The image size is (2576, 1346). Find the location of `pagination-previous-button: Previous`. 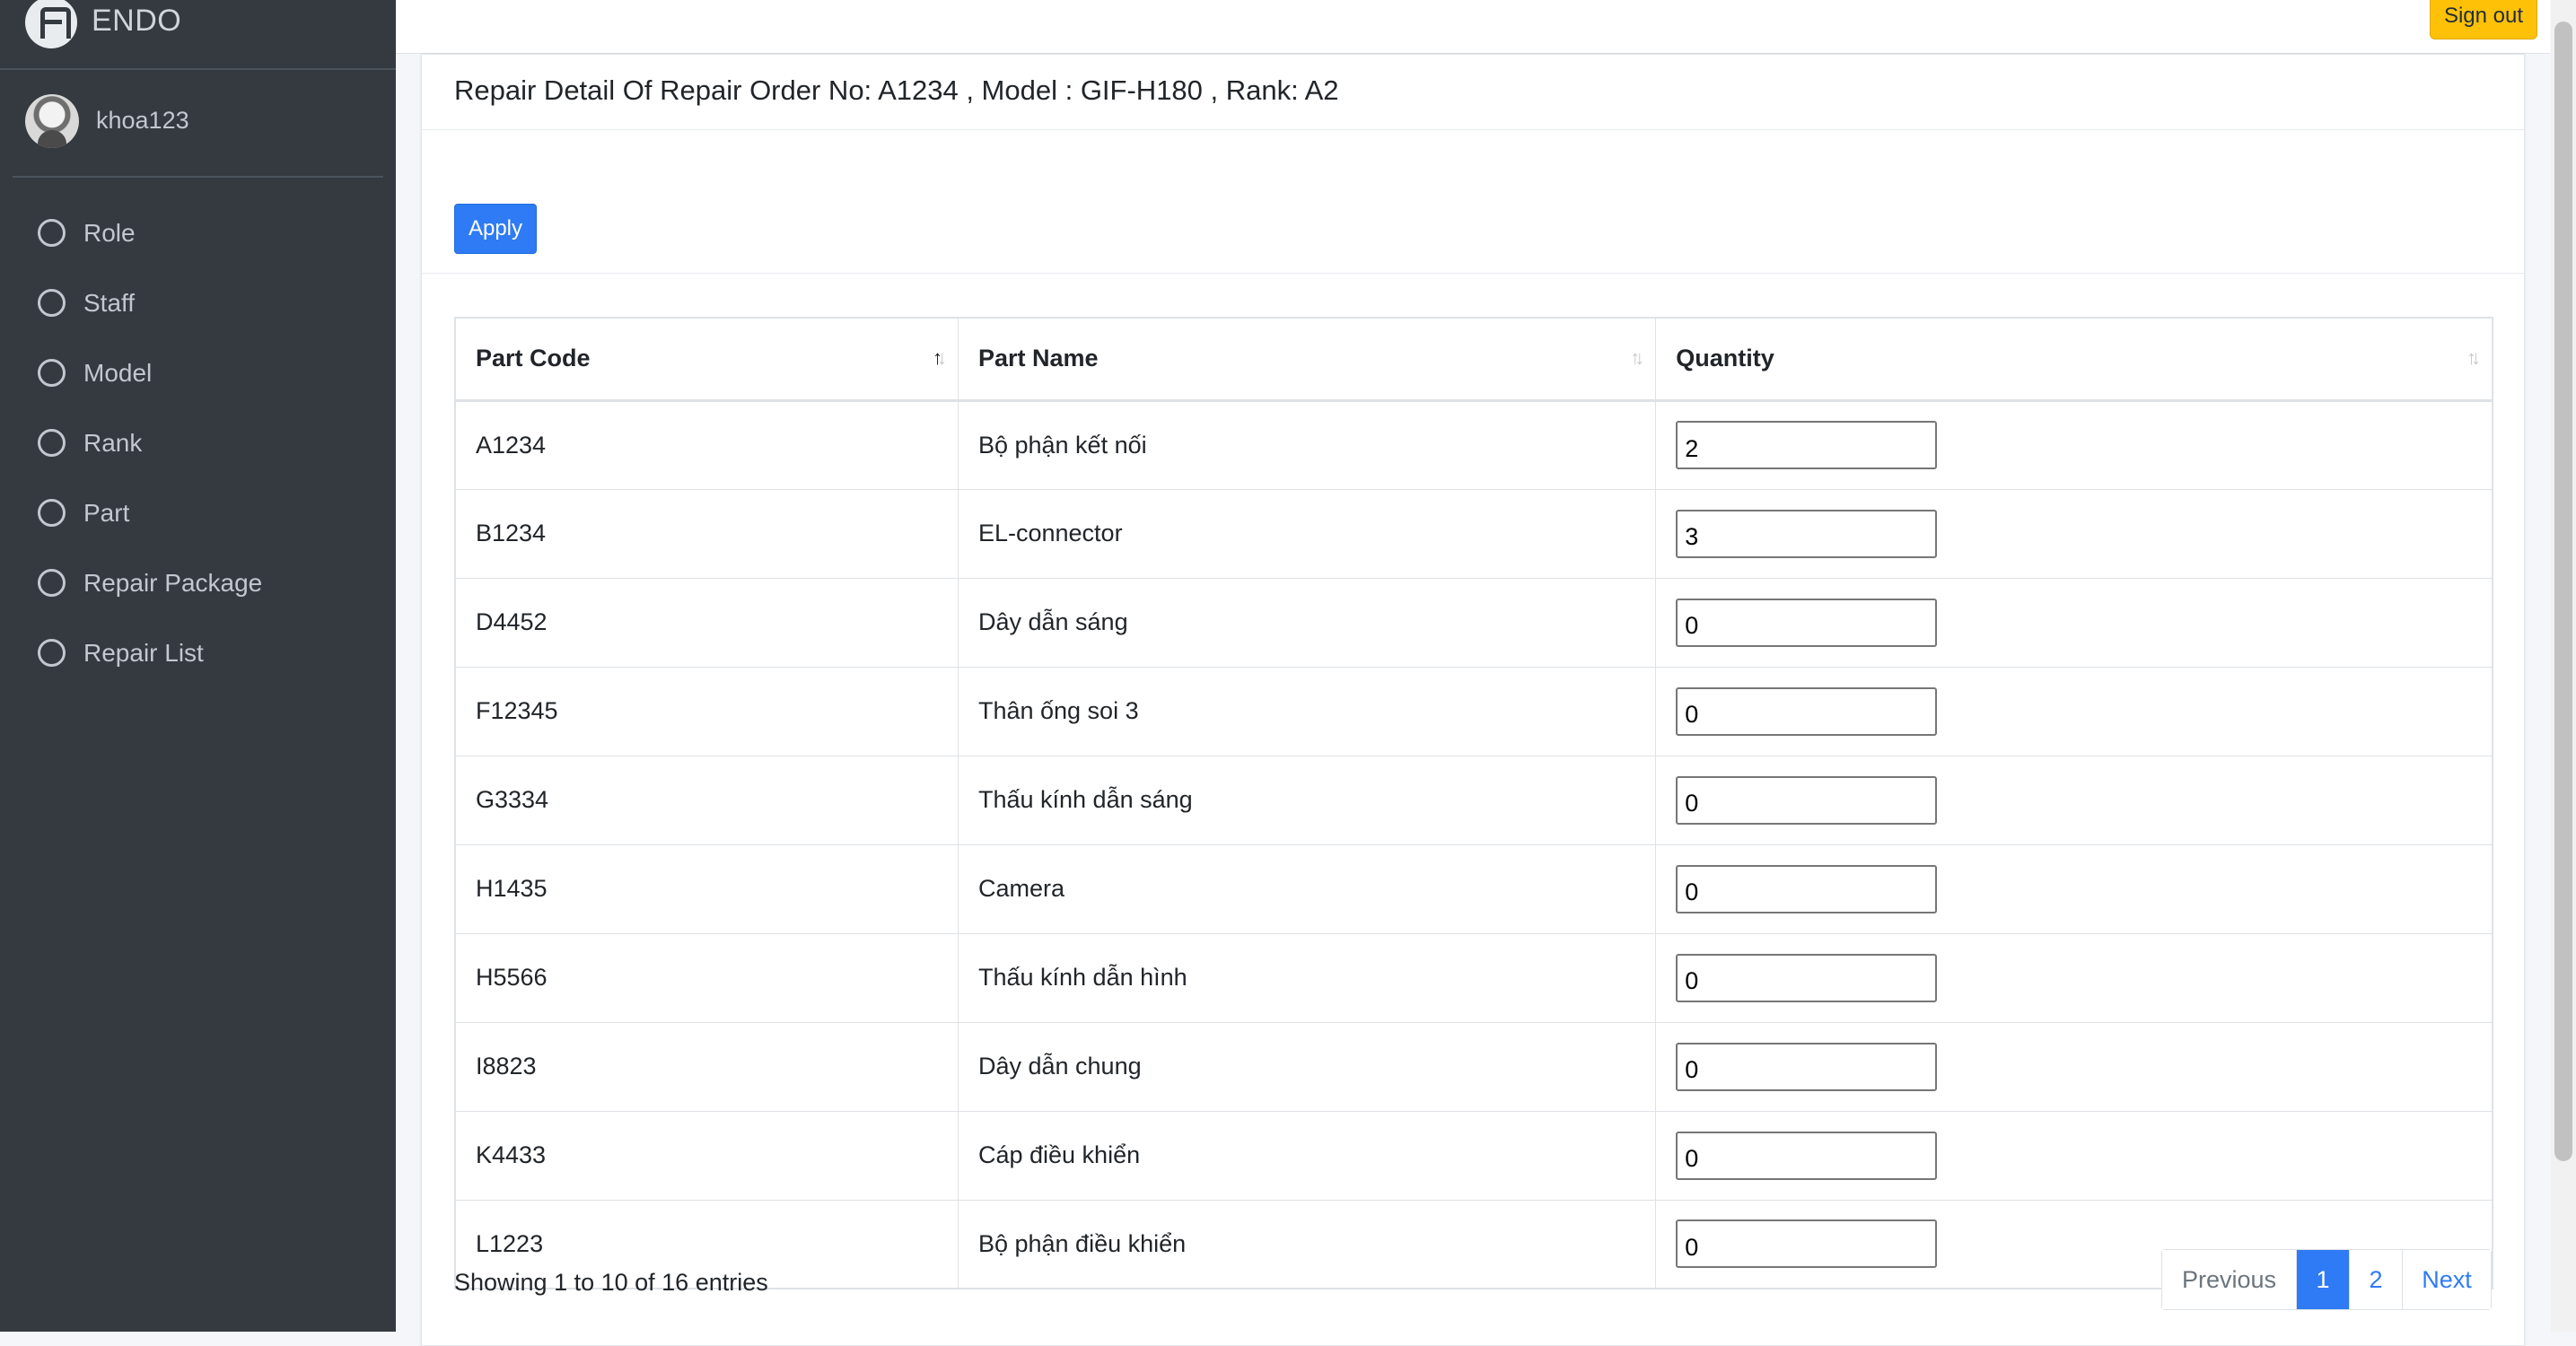

pagination-previous-button: Previous is located at coordinates (2229, 1279).